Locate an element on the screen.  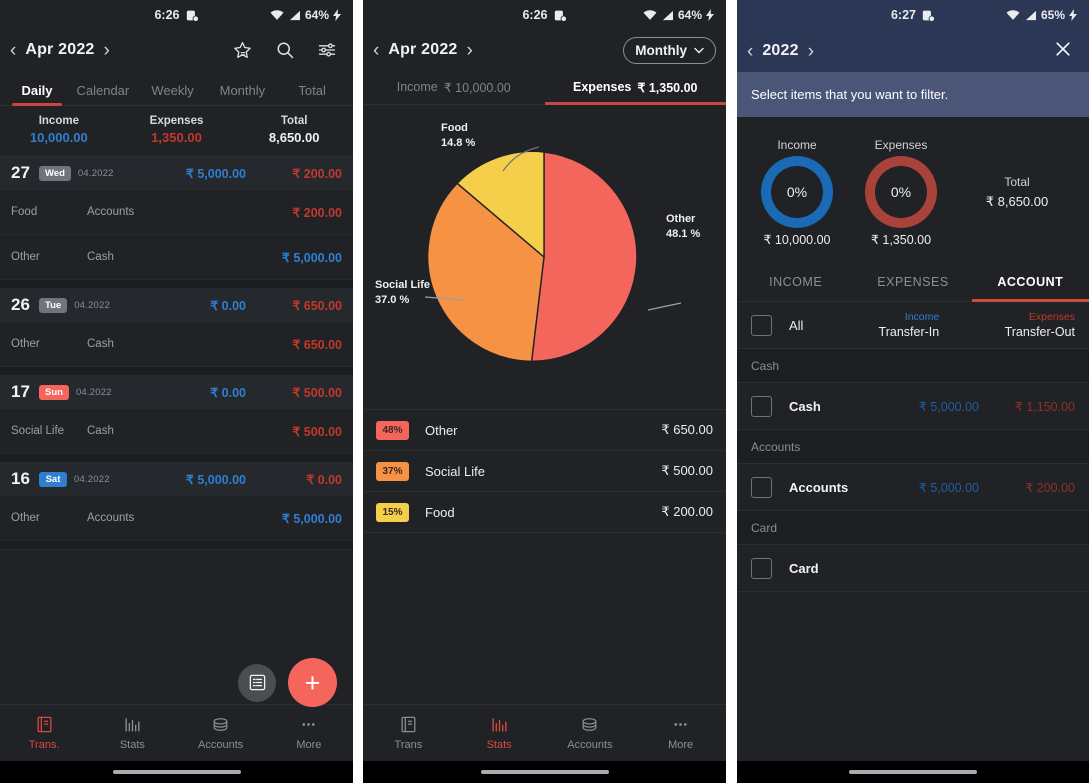
day-header: 27 Wed 04.2022 ₹ 5,000.00 ₹ 200.00 is located at coordinates (176, 173).